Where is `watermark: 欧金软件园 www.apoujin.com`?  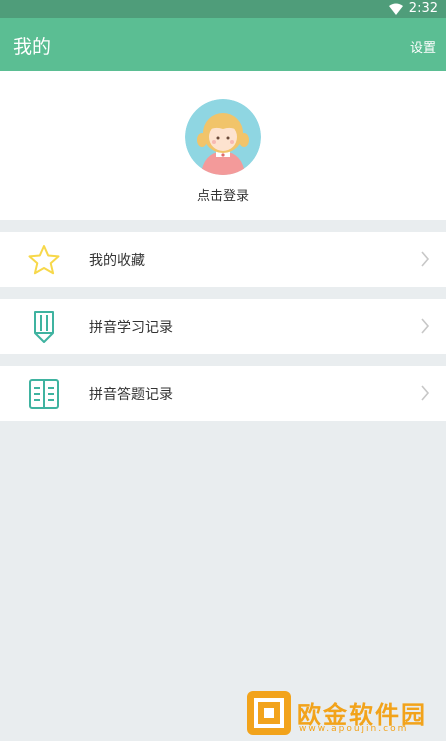
watermark: 欧金软件园 www.apoujin.com is located at coordinates (345, 715).